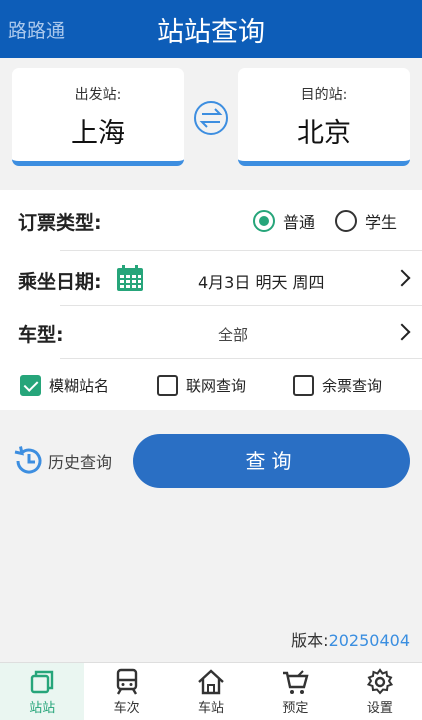 The width and height of the screenshot is (422, 720). I want to click on checkbox-remaining-label: 余票查询, so click(352, 386).